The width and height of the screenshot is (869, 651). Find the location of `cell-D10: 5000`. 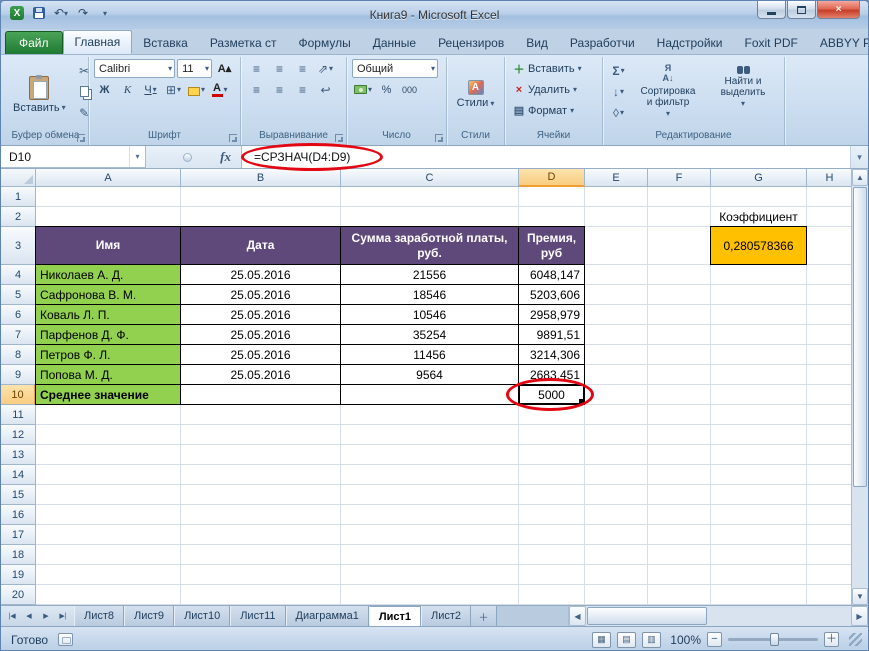

cell-D10: 5000 is located at coordinates (551, 394).